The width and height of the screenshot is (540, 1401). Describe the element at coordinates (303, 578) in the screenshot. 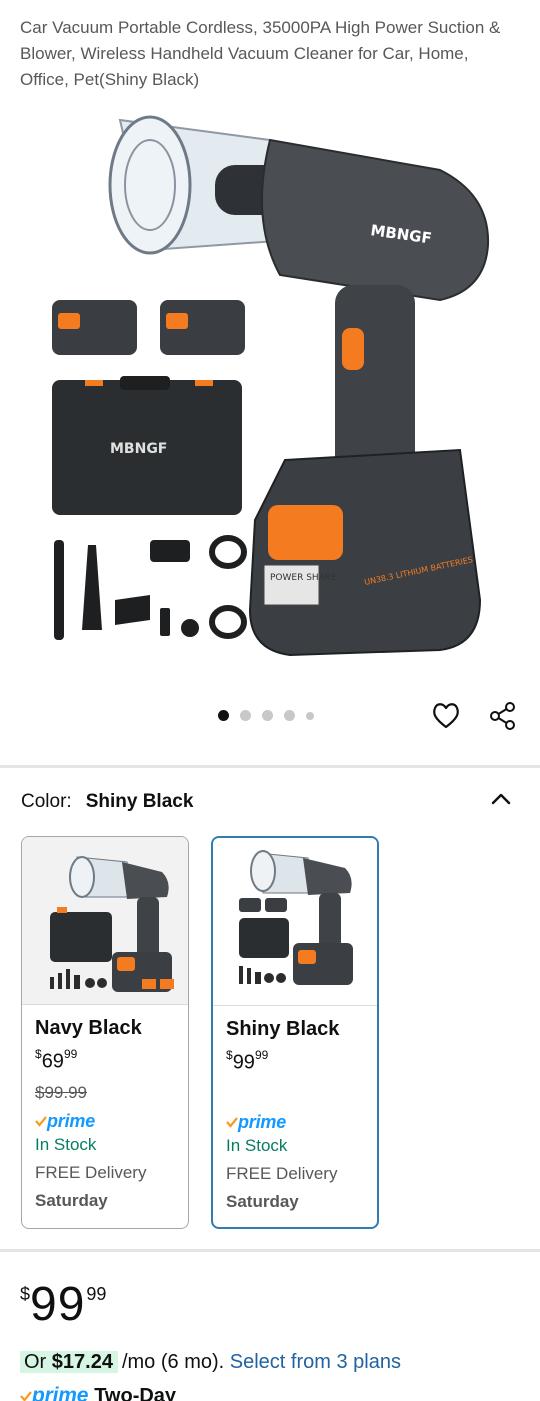

I see `battery-power-share: POWER SHARE` at that location.